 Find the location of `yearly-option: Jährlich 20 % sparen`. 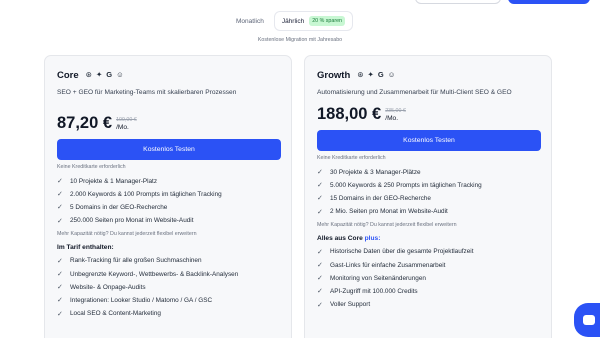

yearly-option: Jährlich 20 % sparen is located at coordinates (313, 21).